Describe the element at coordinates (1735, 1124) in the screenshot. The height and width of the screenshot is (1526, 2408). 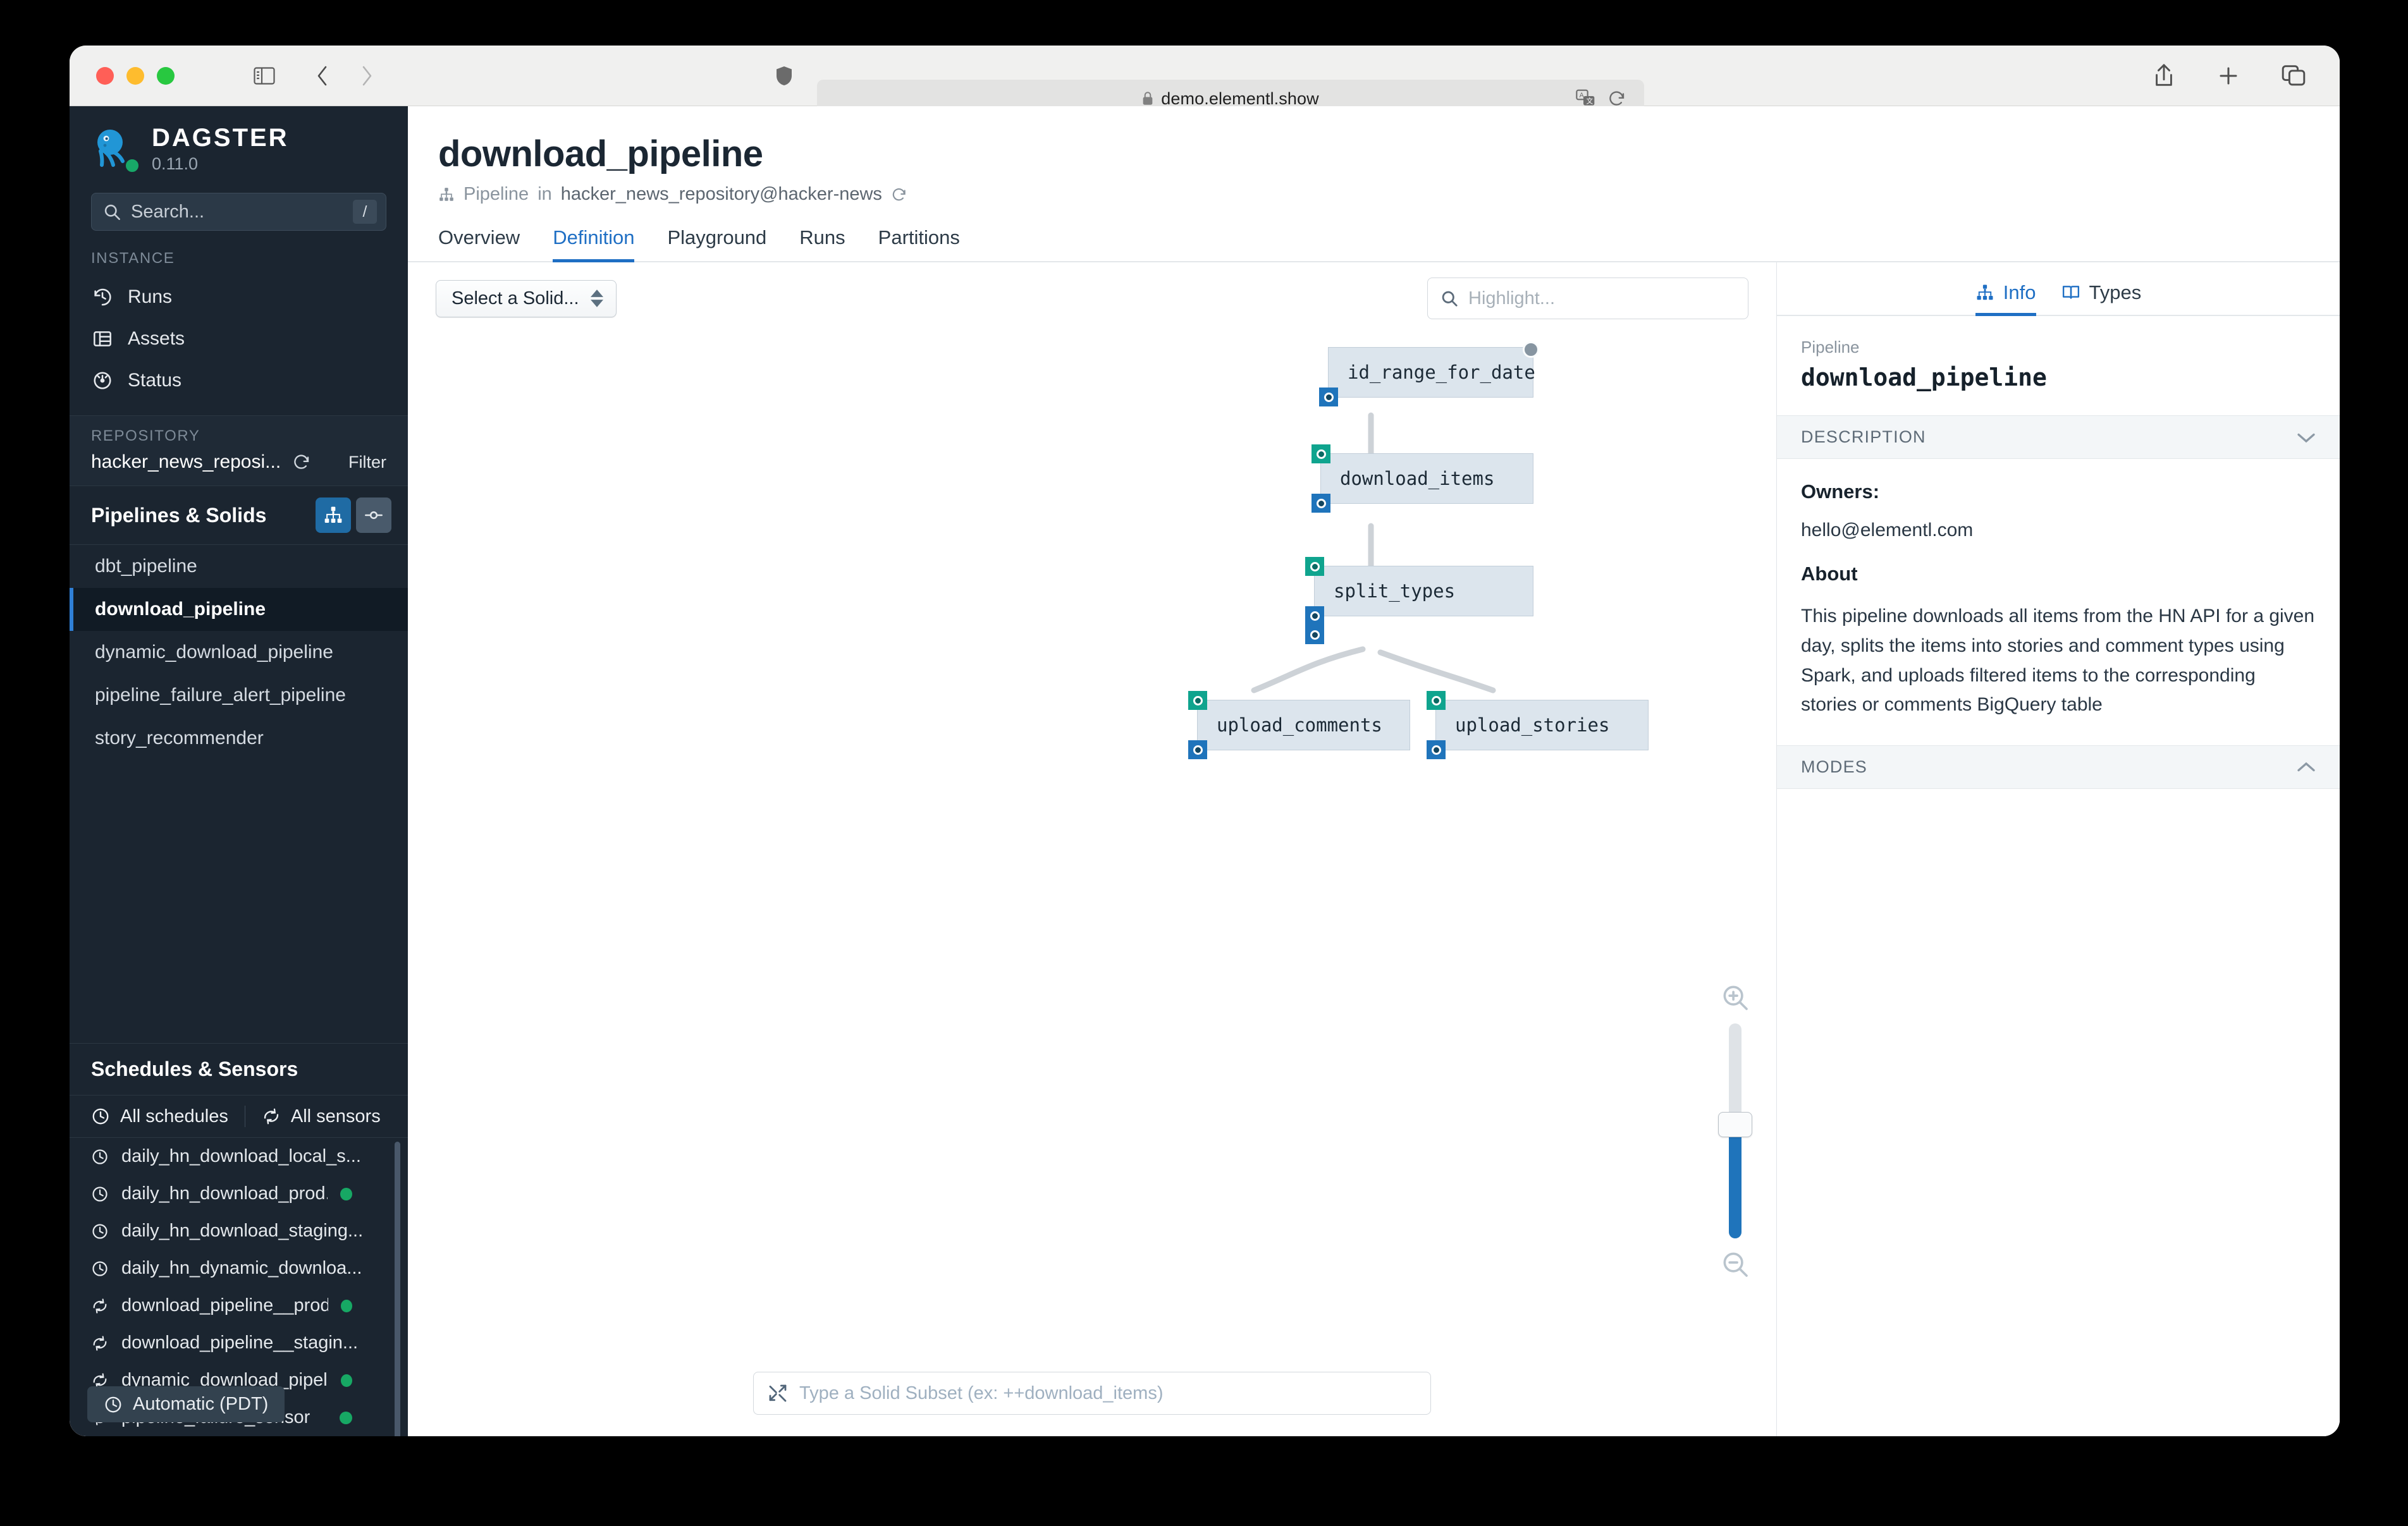
I see `zoom-slider-handle` at that location.